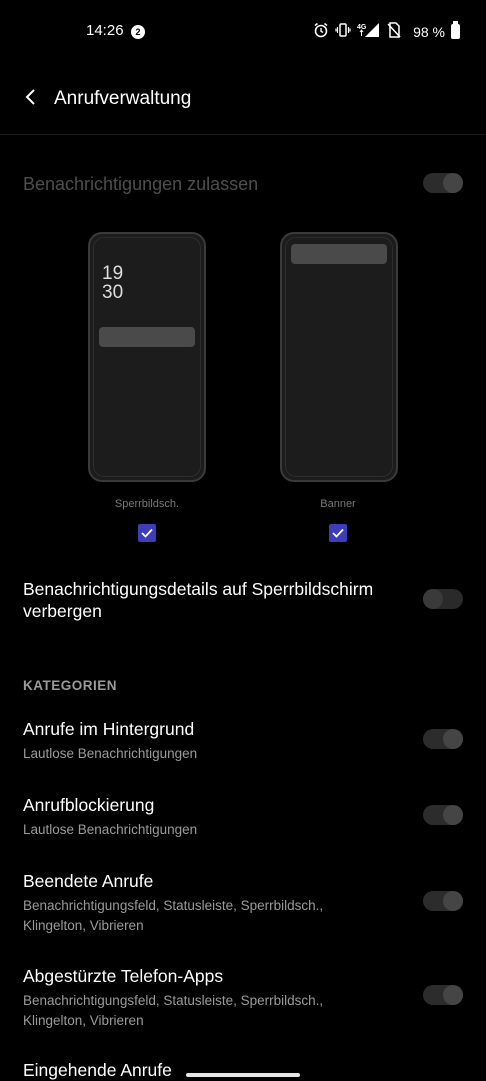 This screenshot has width=486, height=1081. I want to click on status-bar: 14:26 2 4G 98 %, so click(243, 32).